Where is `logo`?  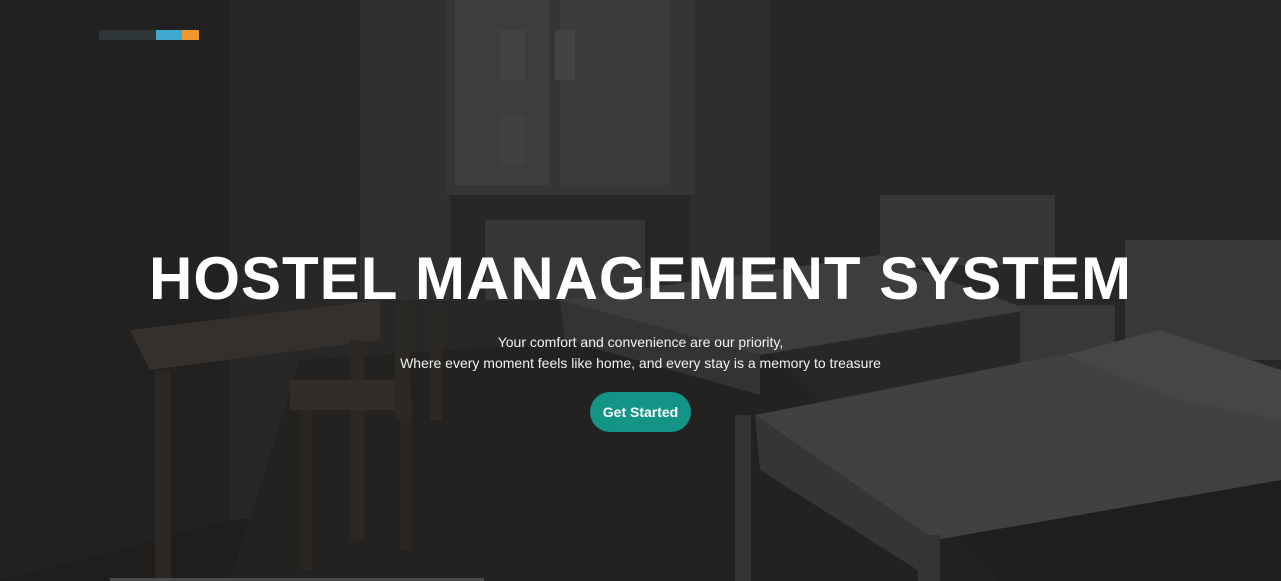 logo is located at coordinates (149, 35).